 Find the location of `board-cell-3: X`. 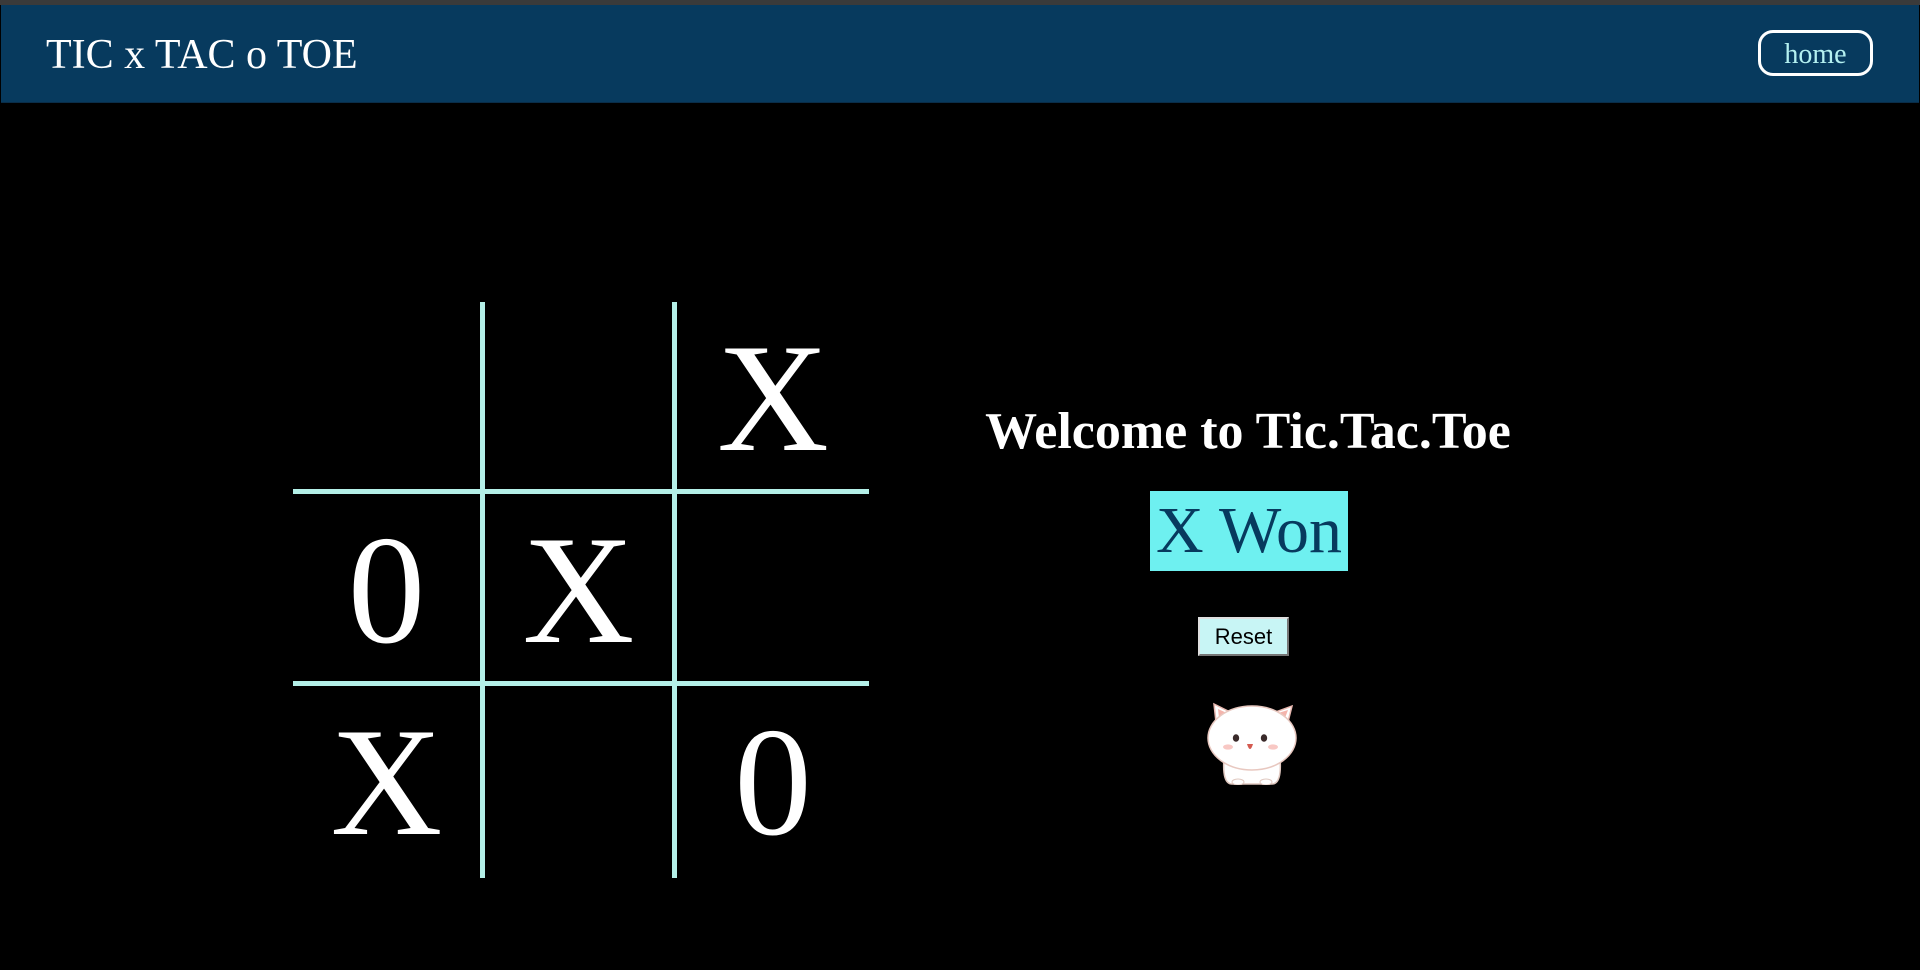

board-cell-3: X is located at coordinates (773, 398).